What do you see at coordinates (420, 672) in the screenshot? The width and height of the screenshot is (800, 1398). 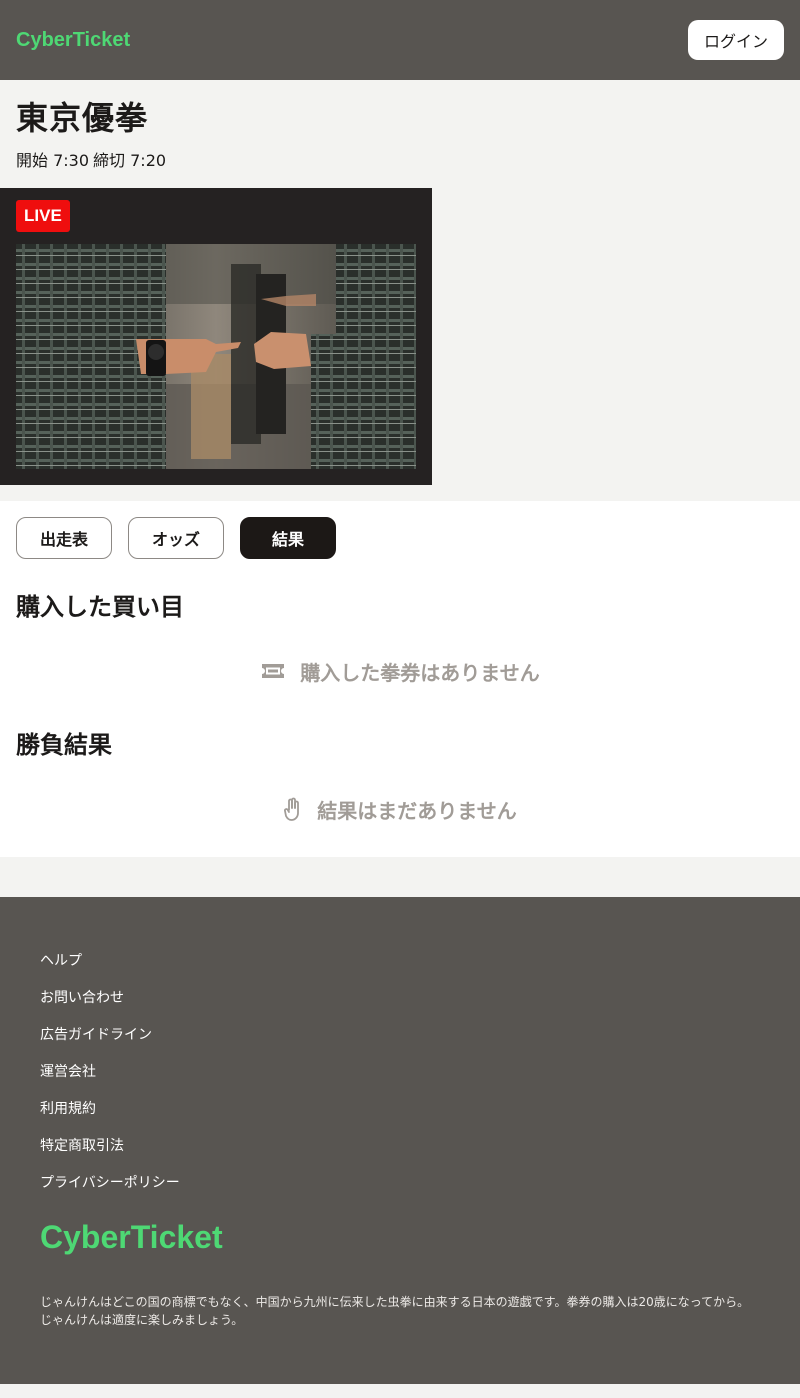 I see `purchased-empty-text: 購入した拳券はありません` at bounding box center [420, 672].